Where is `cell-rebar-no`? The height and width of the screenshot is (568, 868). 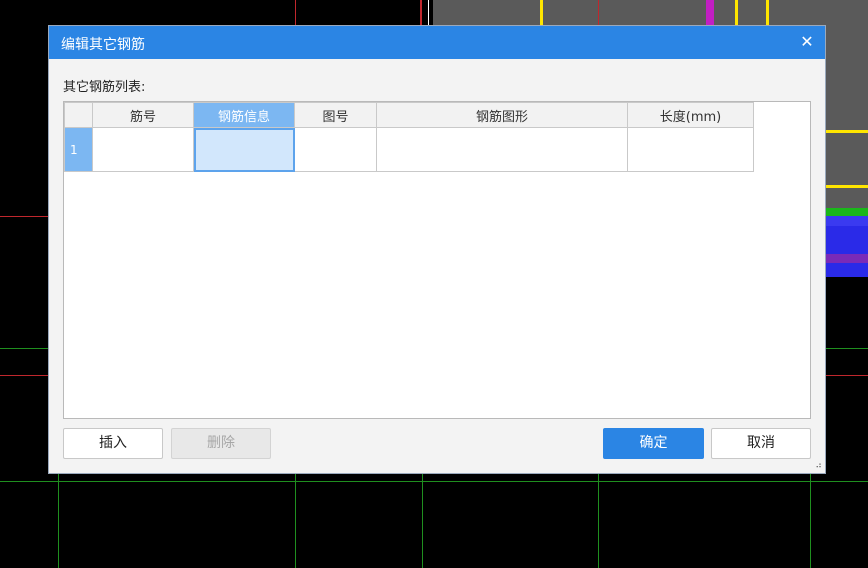
cell-rebar-no is located at coordinates (143, 149).